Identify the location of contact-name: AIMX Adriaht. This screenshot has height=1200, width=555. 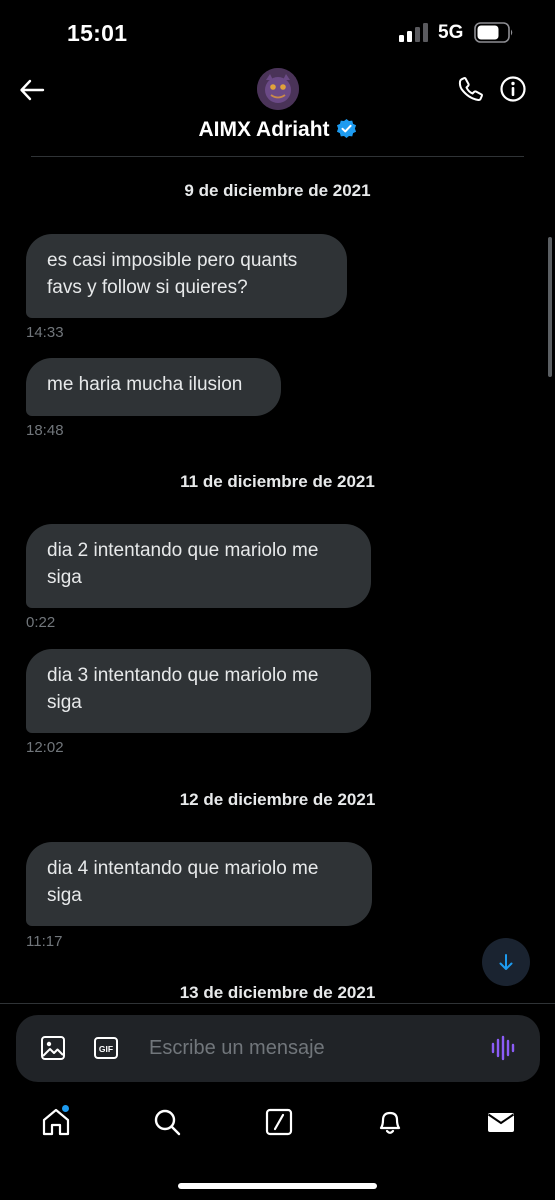
(277, 130).